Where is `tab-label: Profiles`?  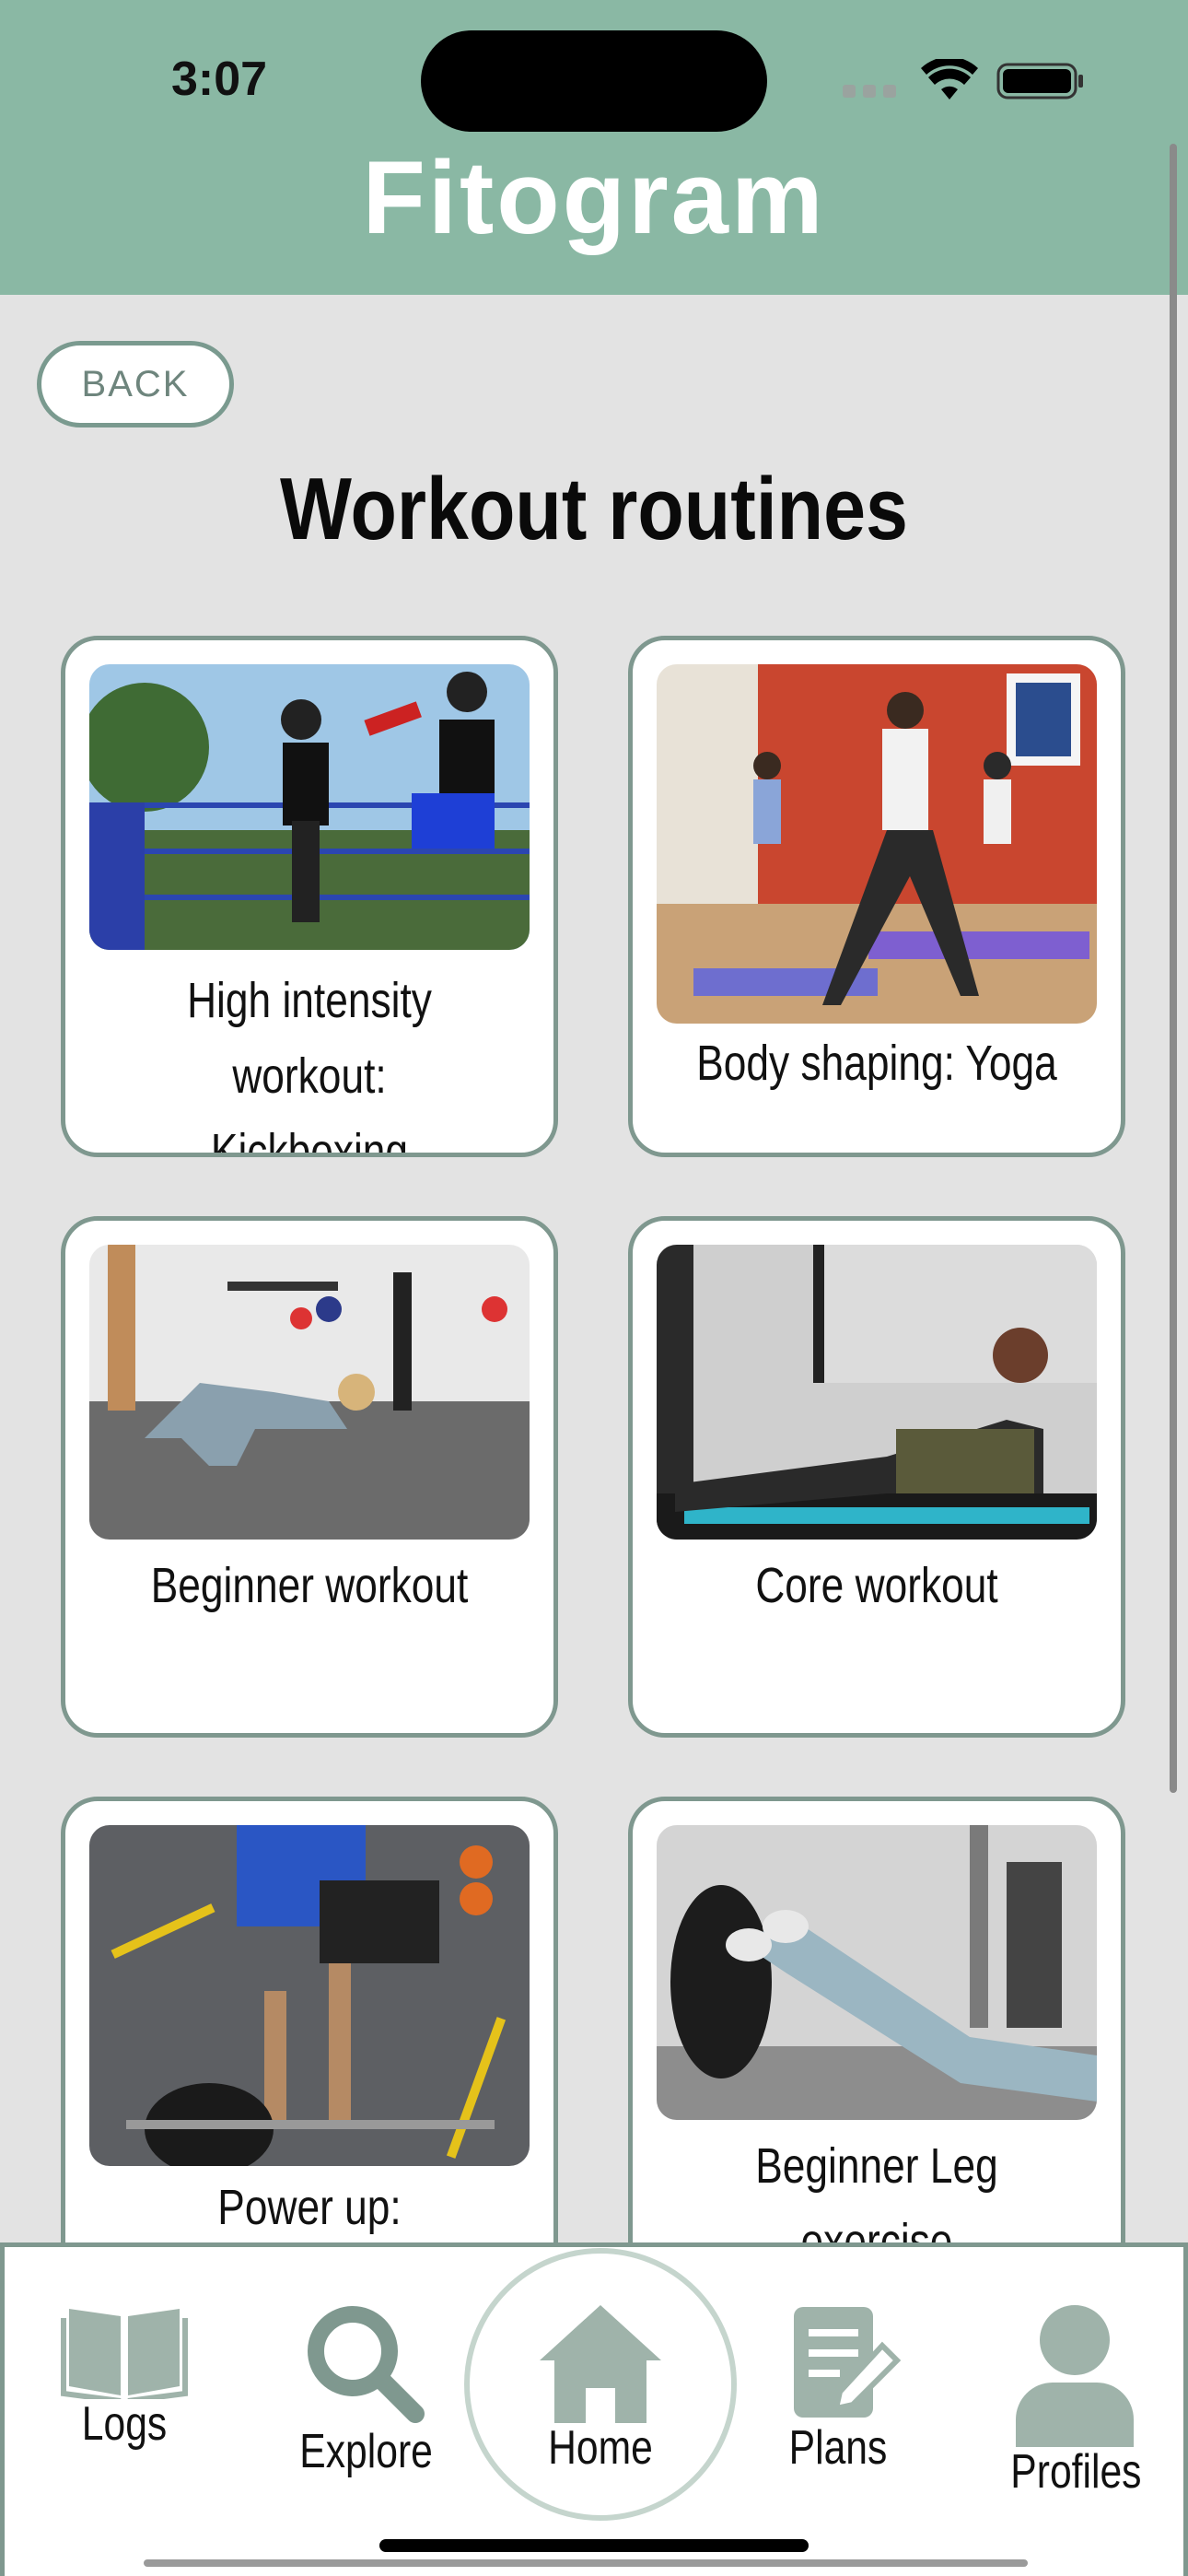 tab-label: Profiles is located at coordinates (1076, 2472).